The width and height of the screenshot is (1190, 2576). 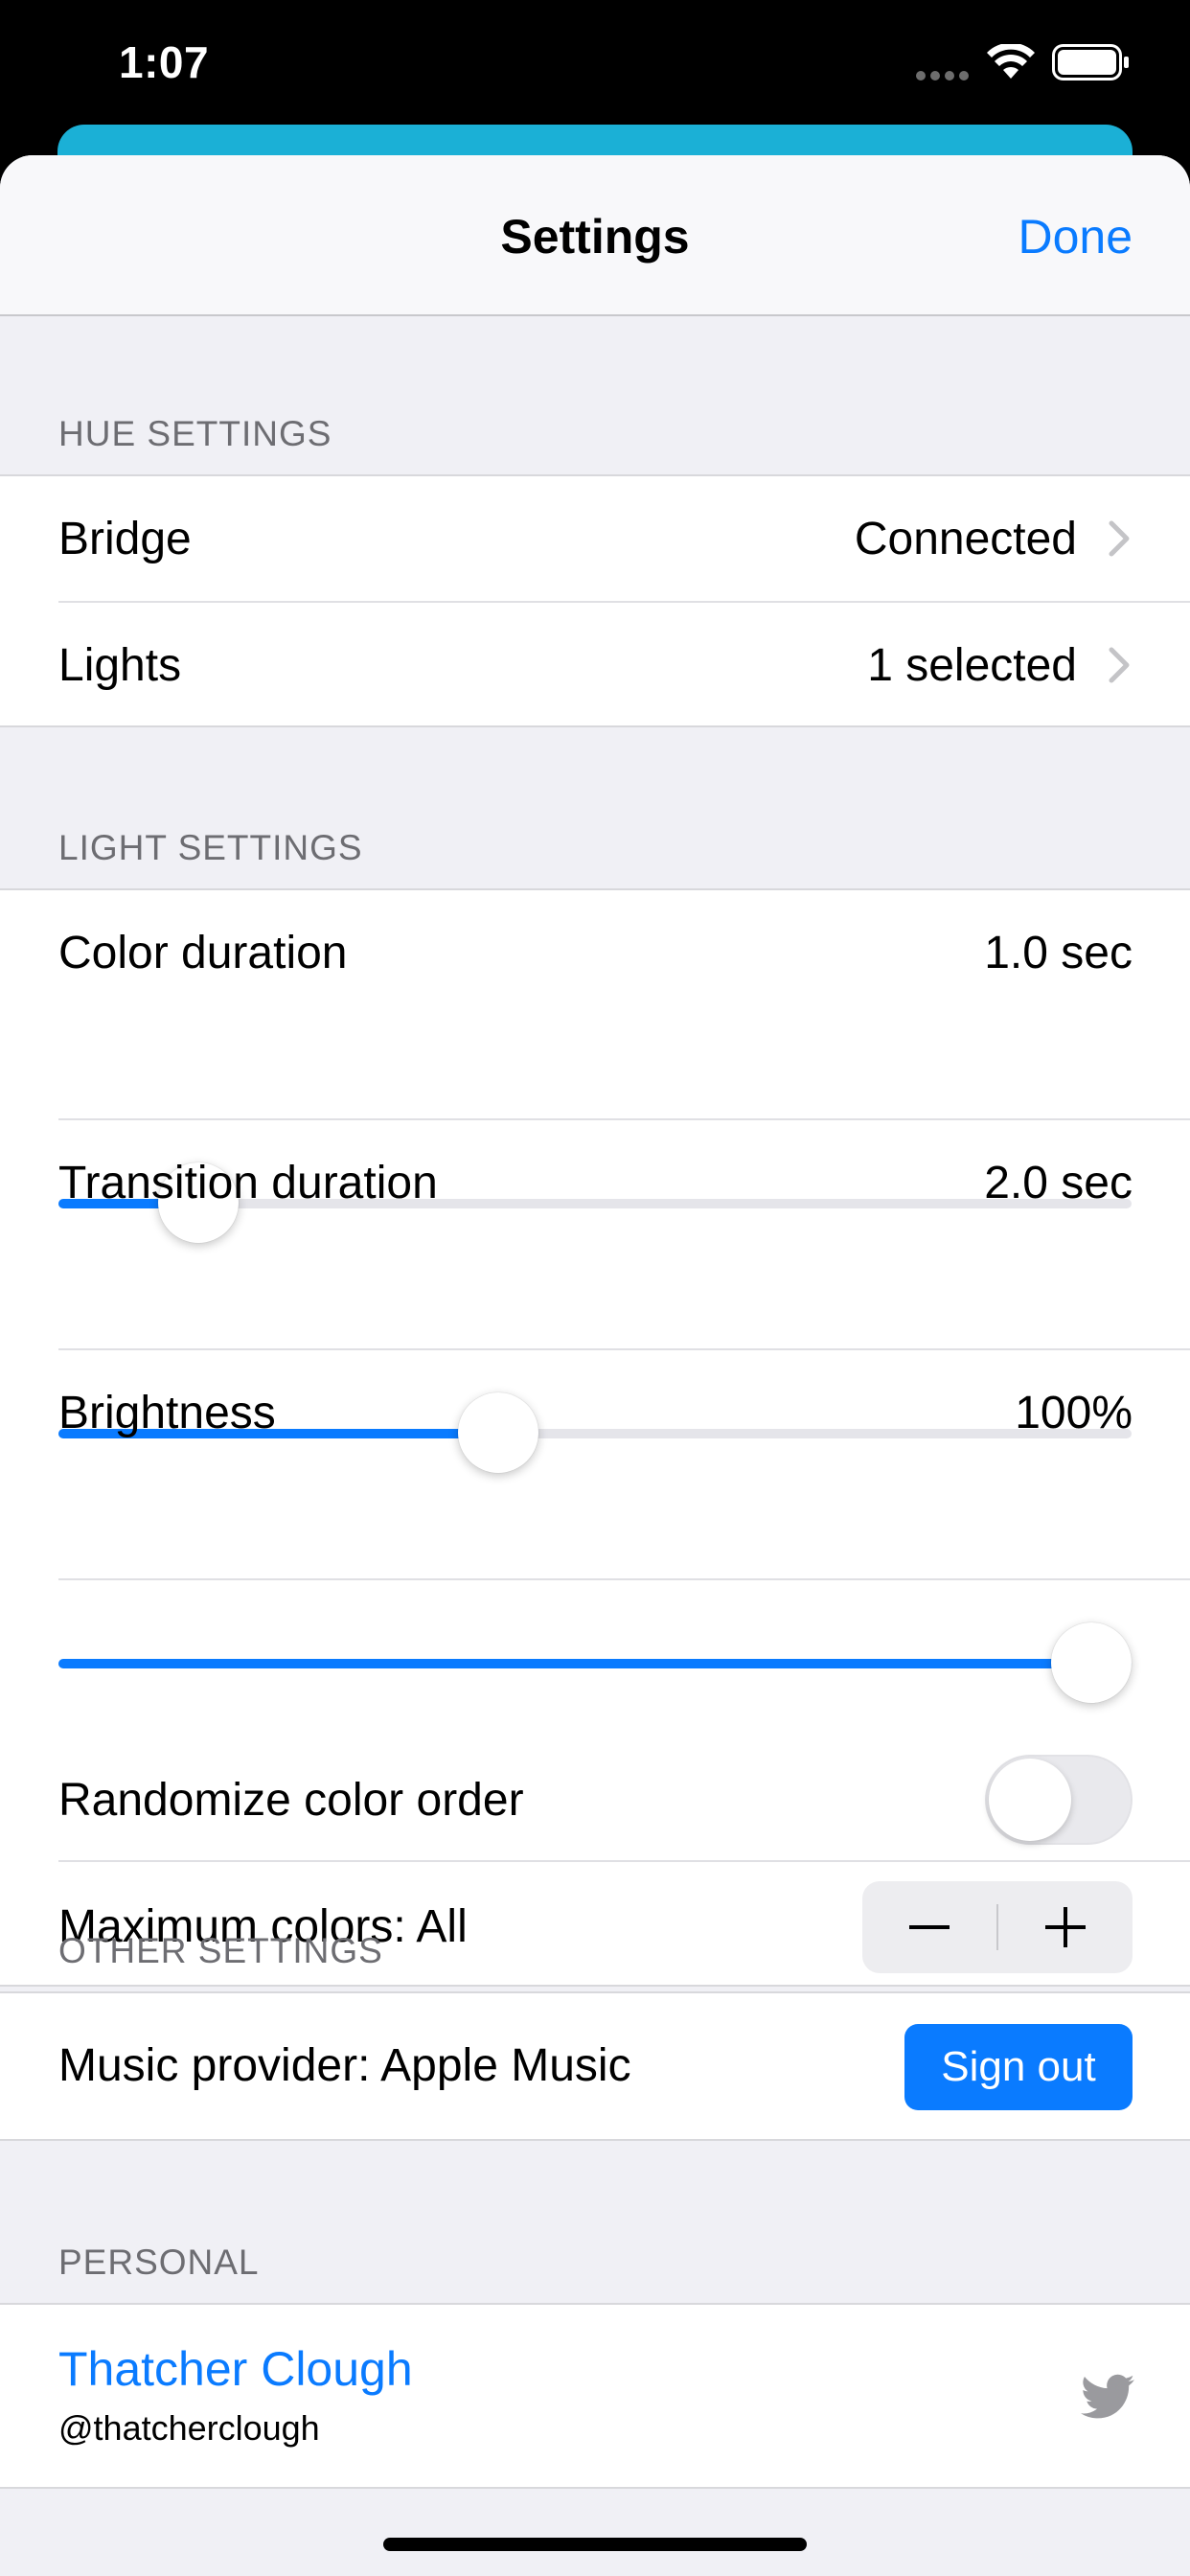 I want to click on minus-icon, so click(x=930, y=1927).